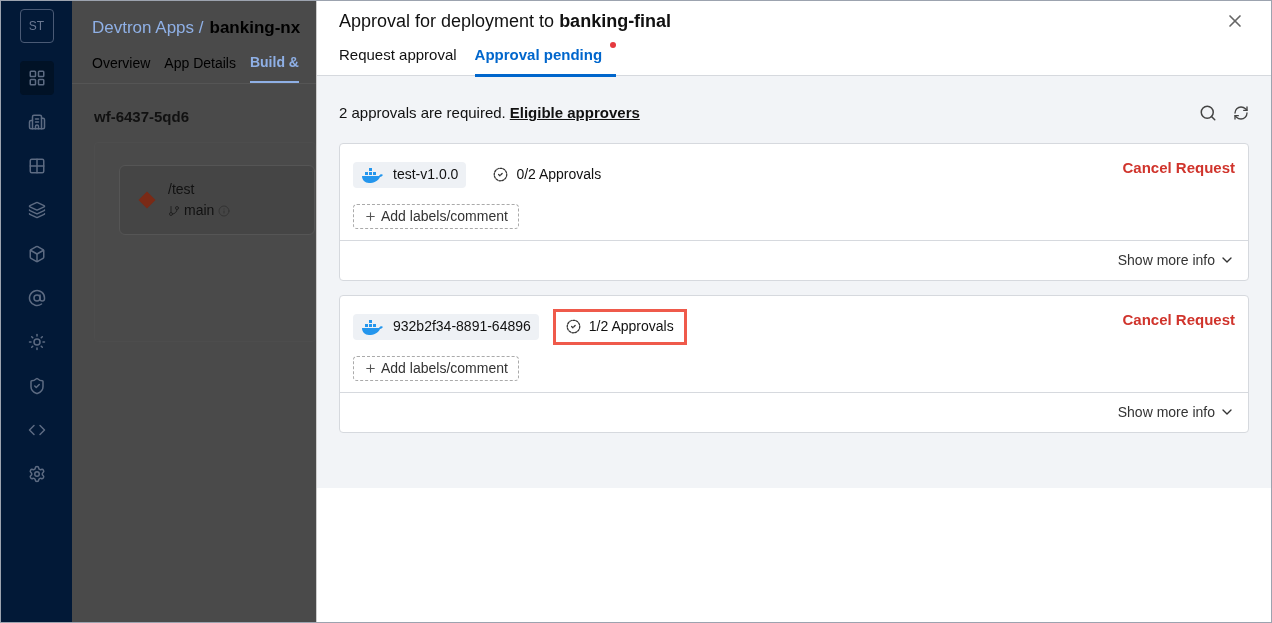 This screenshot has height=623, width=1272. What do you see at coordinates (36, 210) in the screenshot?
I see `layers-icon` at bounding box center [36, 210].